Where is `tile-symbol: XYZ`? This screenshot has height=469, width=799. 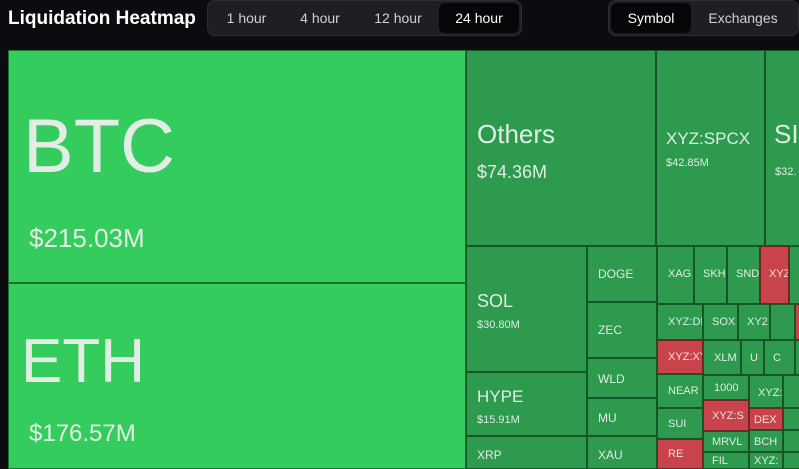 tile-symbol: XYZ is located at coordinates (779, 274).